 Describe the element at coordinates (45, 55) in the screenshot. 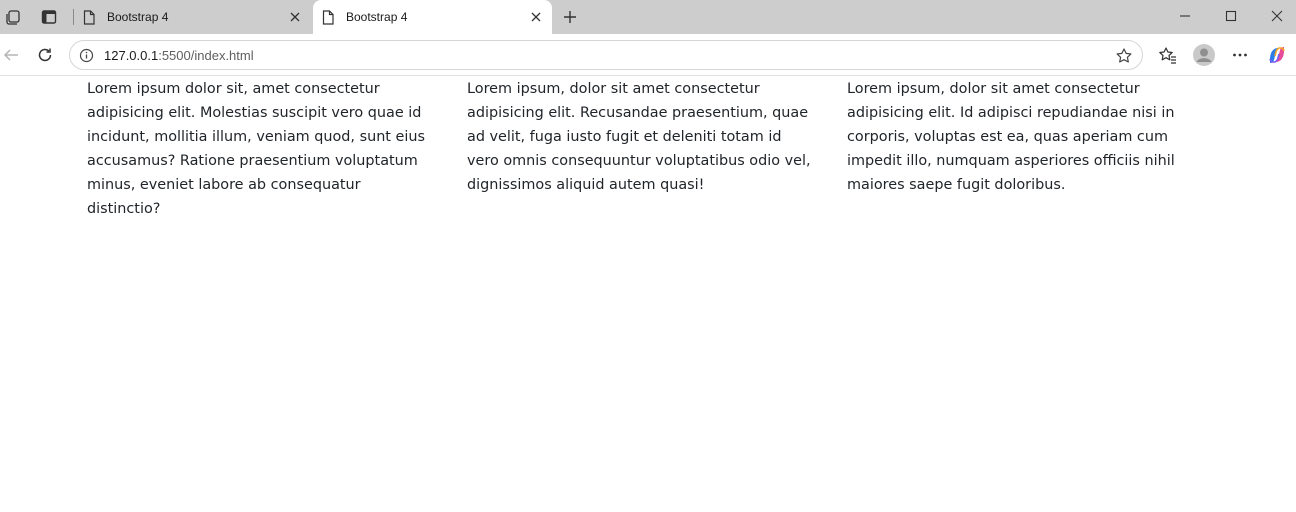

I see `refresh-icon` at that location.